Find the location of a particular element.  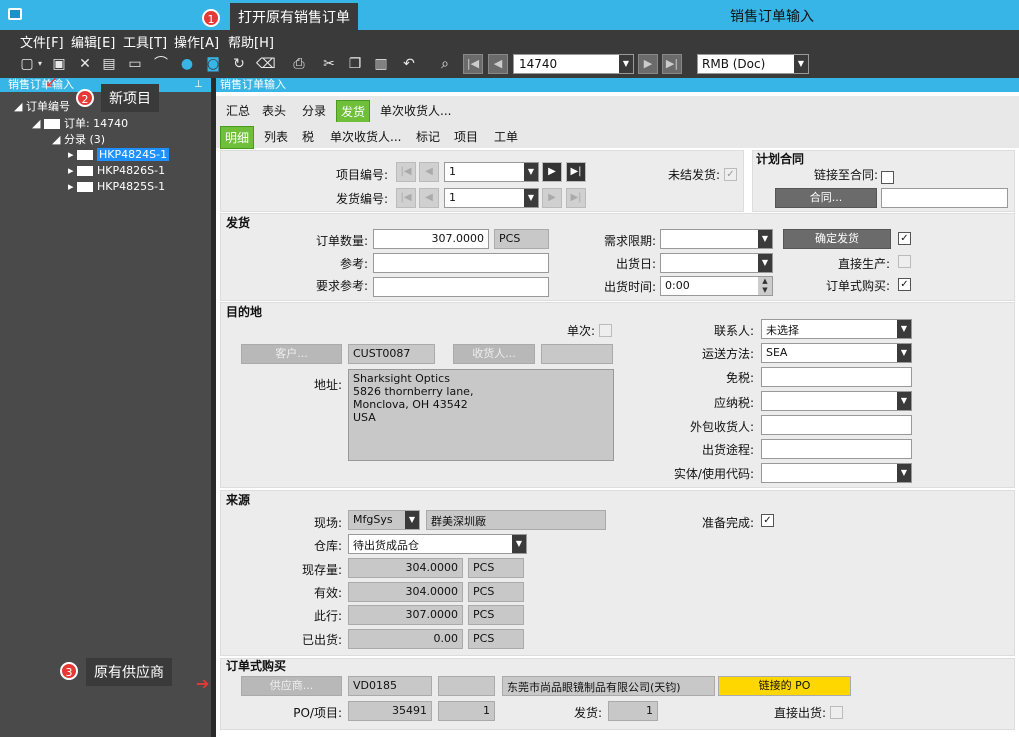

attach-icon: ⌒ is located at coordinates (161, 64).